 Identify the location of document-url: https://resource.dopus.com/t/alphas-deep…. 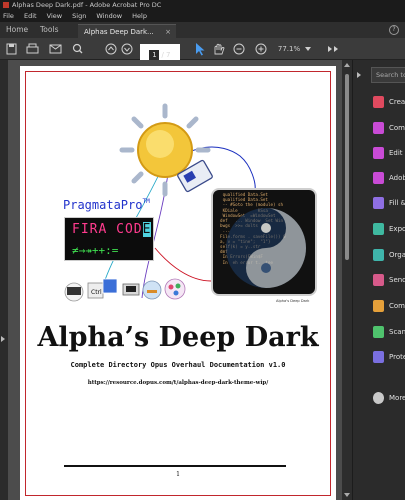
(178, 383).